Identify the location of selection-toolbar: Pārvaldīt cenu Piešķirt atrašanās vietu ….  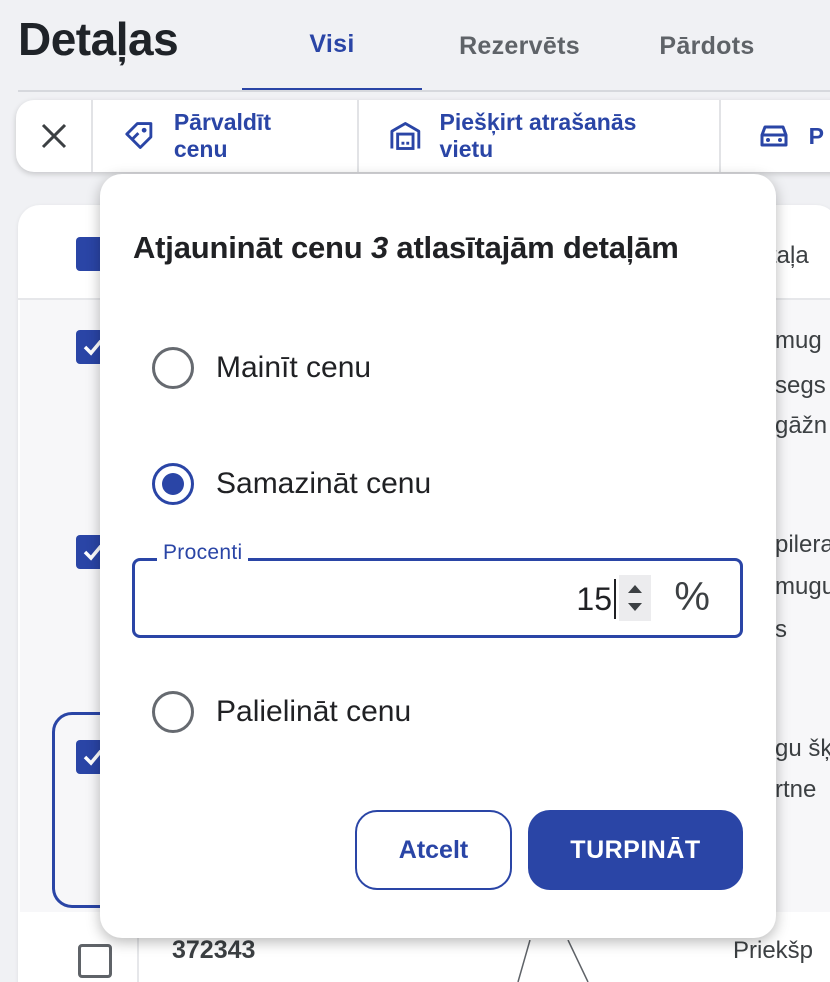
(423, 136).